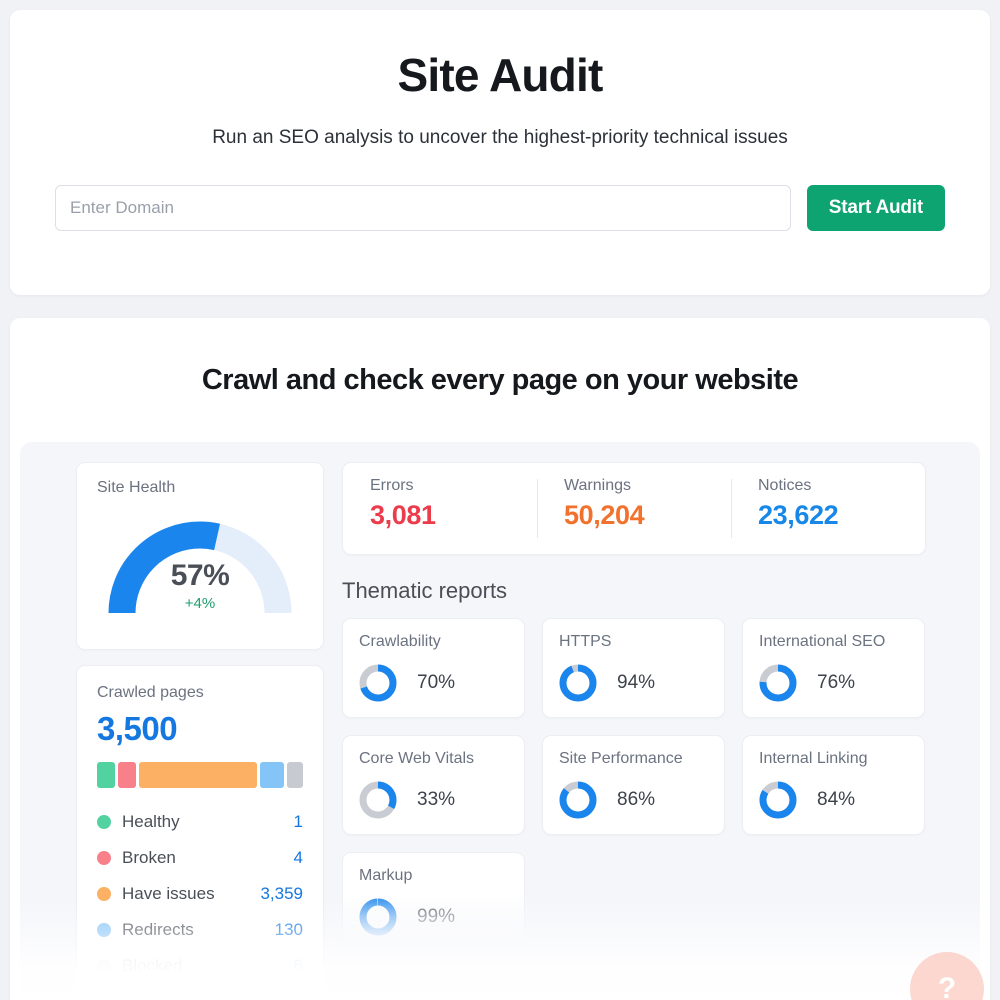  I want to click on report-percent: 94%, so click(636, 682).